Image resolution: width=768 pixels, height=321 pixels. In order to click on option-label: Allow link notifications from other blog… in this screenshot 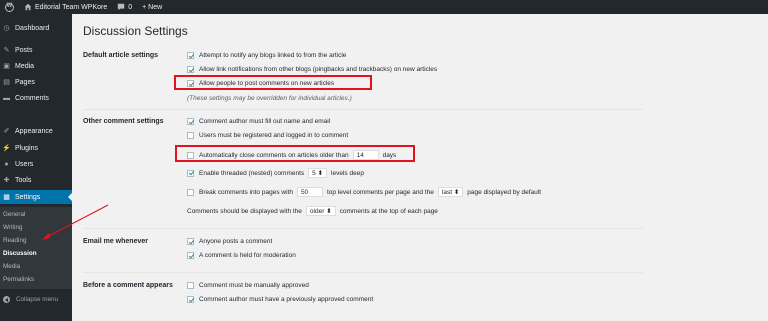, I will do `click(318, 69)`.